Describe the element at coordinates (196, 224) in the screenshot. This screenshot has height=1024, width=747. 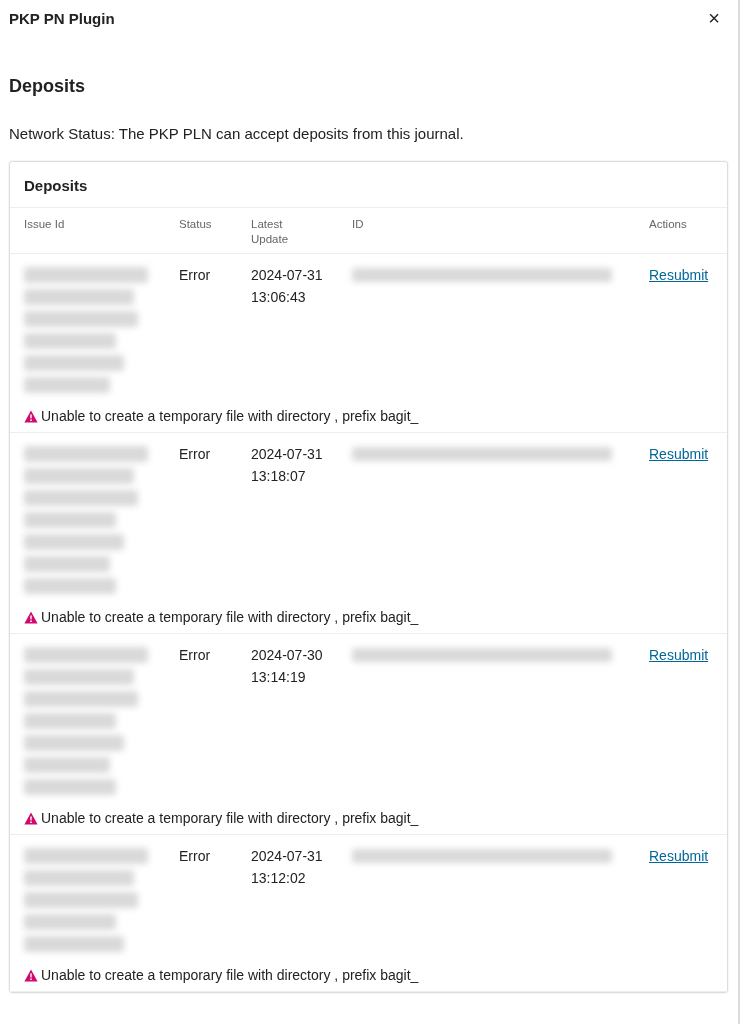
I see `column-header: Status` at that location.